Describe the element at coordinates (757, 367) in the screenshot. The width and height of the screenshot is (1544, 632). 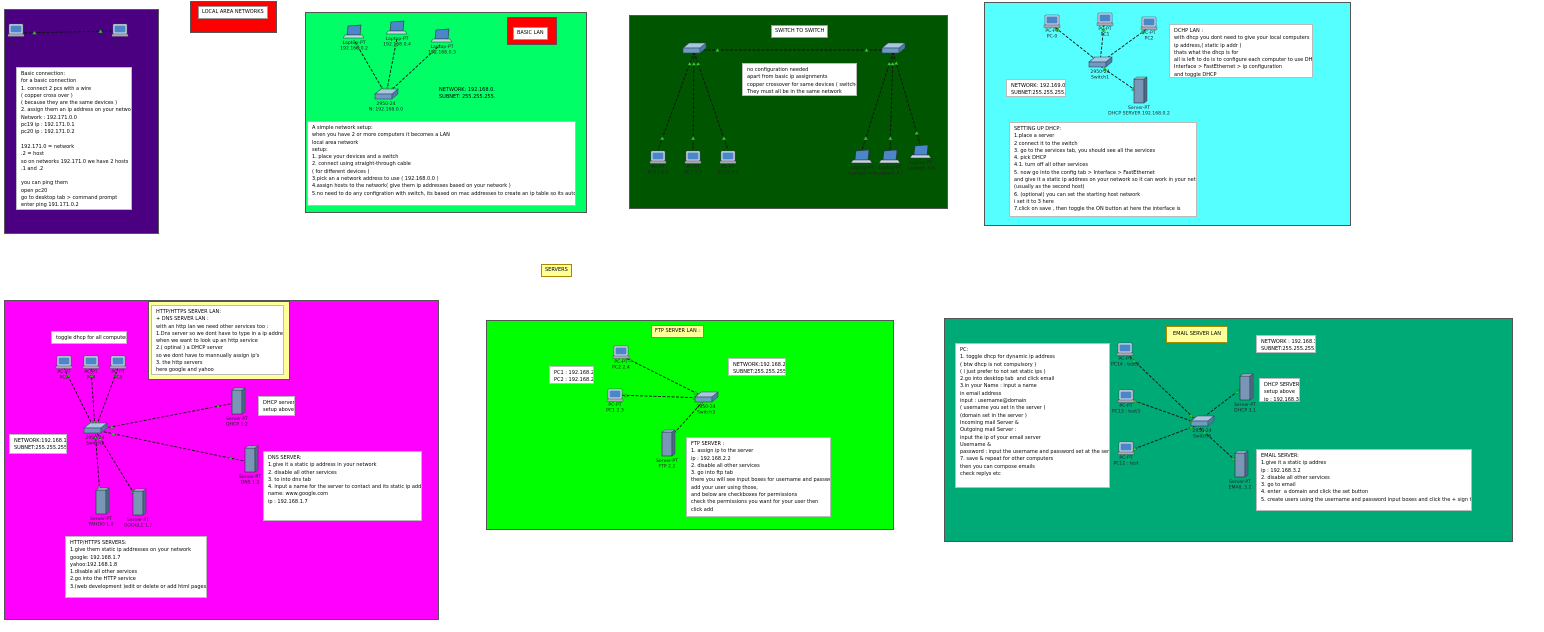
I see `ftp-network-info: NETWORK:192.168.2.0 SUBNET:255.255.255.0` at that location.